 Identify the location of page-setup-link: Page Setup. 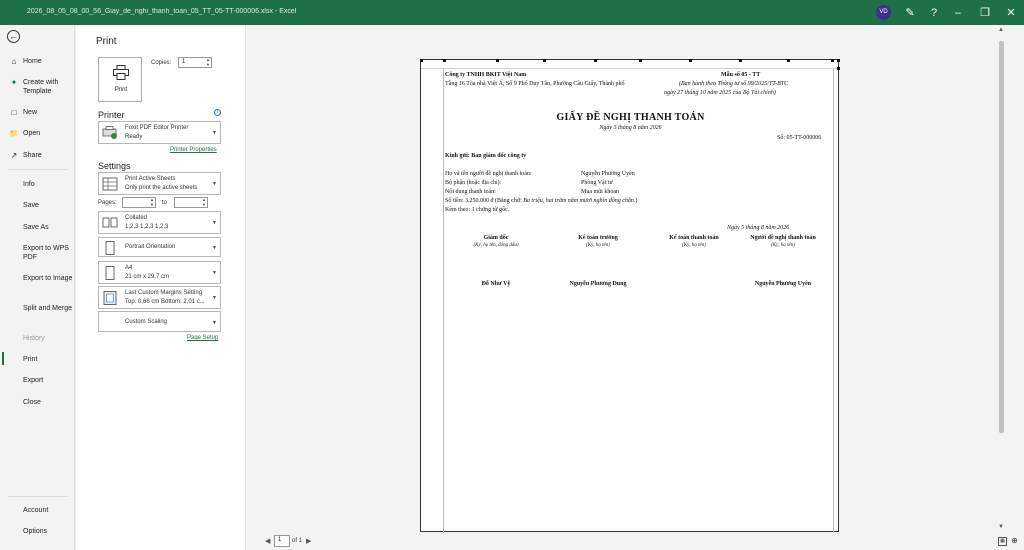
(202, 338).